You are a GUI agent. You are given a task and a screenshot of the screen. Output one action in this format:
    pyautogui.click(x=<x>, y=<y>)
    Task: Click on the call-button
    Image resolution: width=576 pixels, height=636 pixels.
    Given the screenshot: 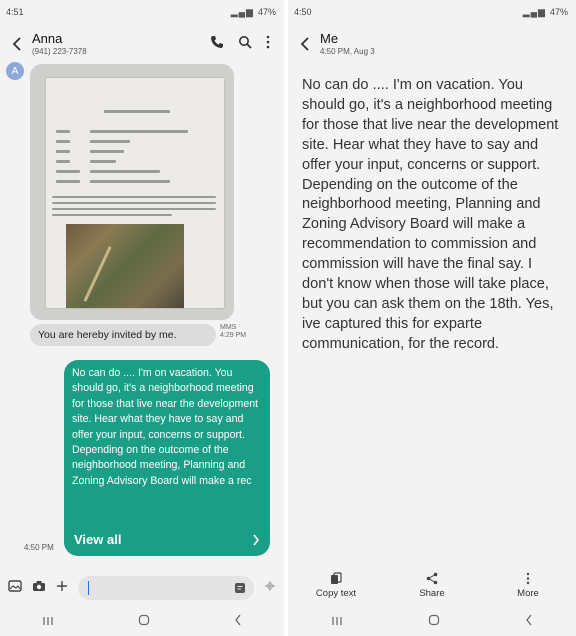 What is the action you would take?
    pyautogui.click(x=217, y=44)
    